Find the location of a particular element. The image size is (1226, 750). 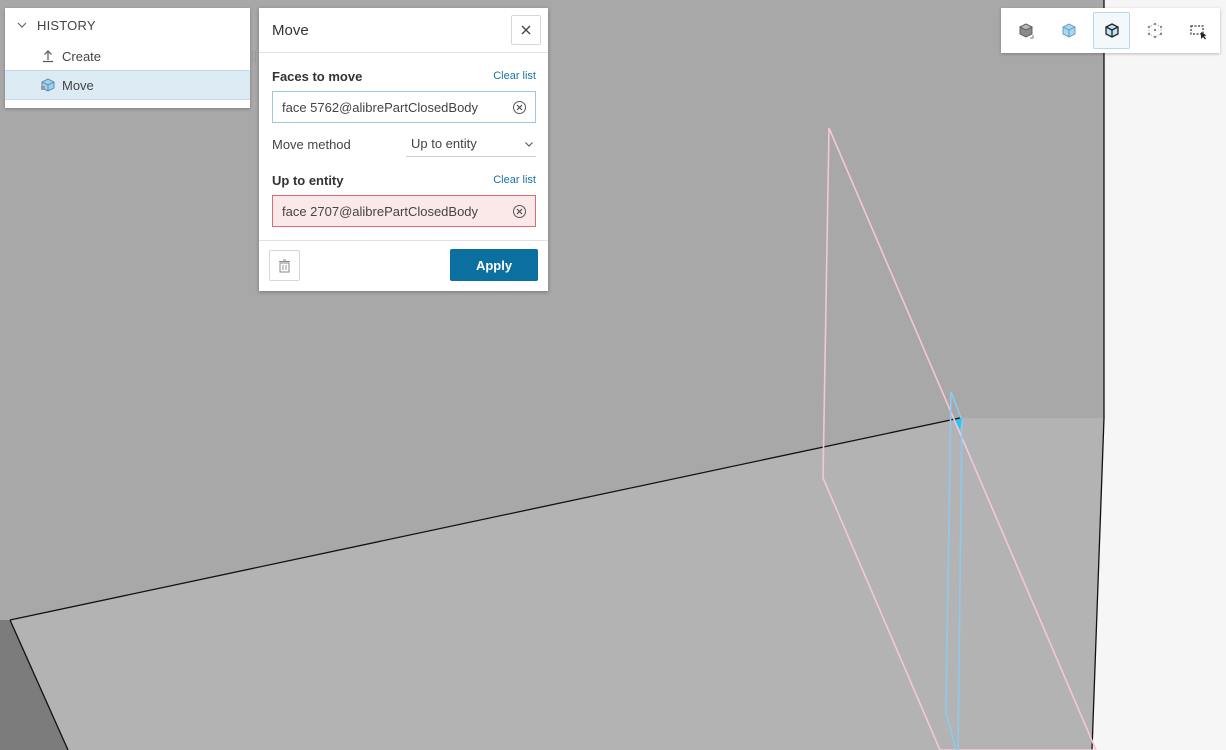

dialog-header: Move is located at coordinates (403, 30).